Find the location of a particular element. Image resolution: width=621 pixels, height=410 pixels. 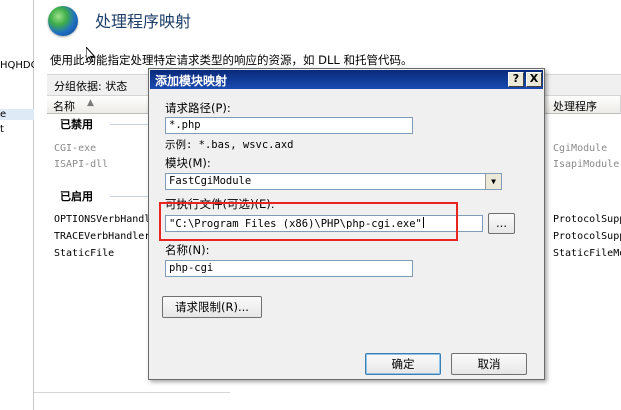

name-label: 名称(N): is located at coordinates (187, 250).